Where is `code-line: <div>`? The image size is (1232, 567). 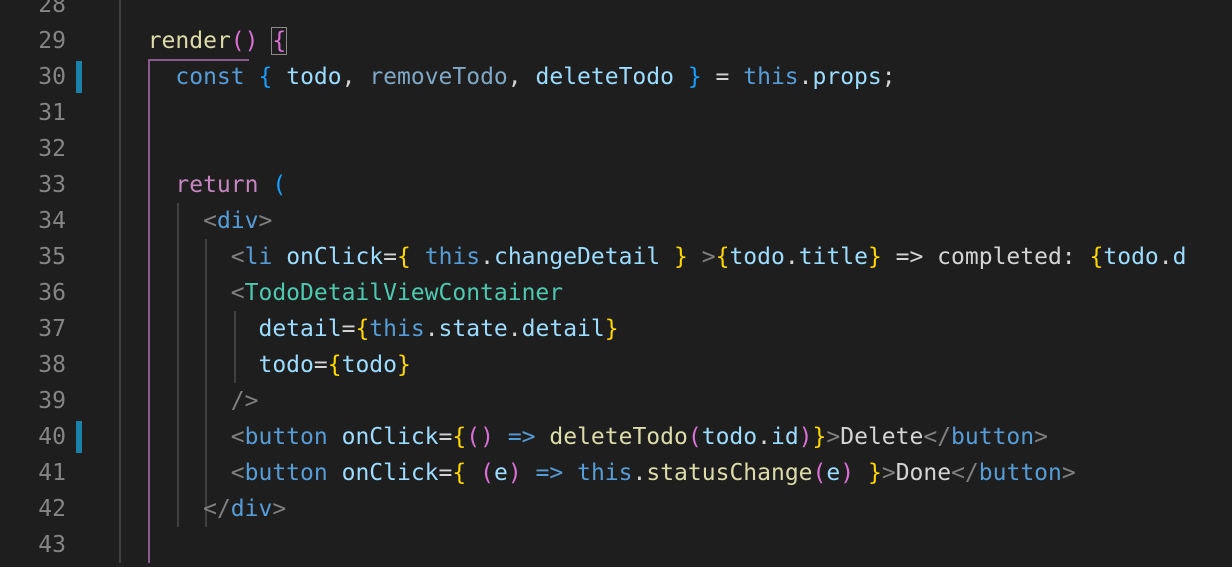 code-line: <div> is located at coordinates (196, 221).